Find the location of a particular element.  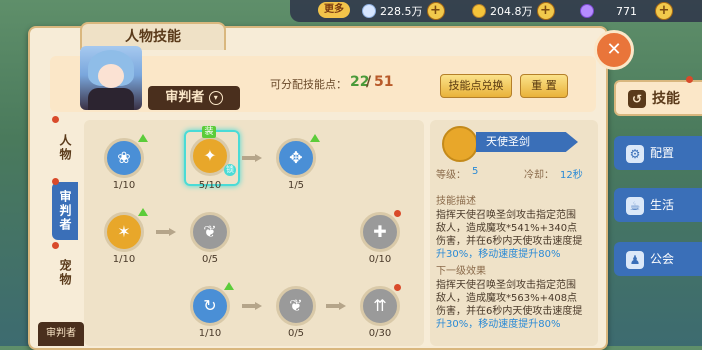

description-title: 技能描述 is located at coordinates (456, 201).